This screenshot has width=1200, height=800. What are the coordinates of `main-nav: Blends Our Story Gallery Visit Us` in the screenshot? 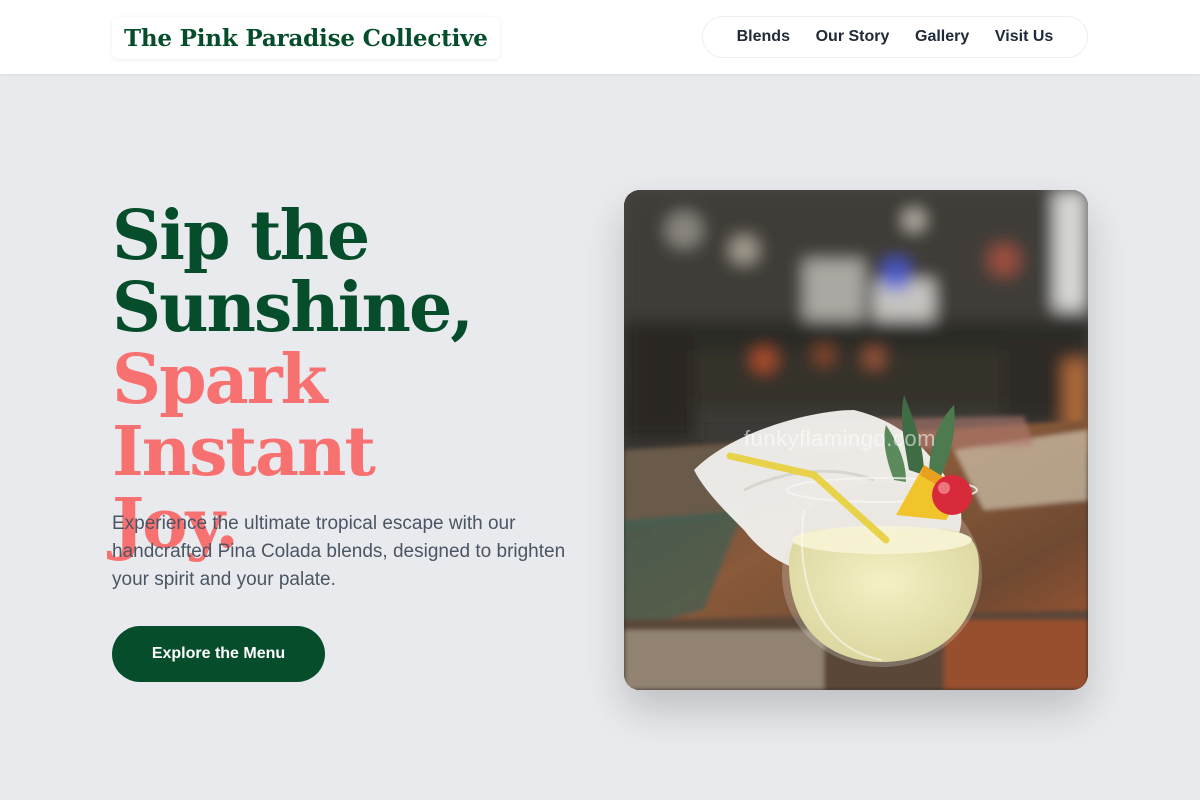 It's located at (895, 37).